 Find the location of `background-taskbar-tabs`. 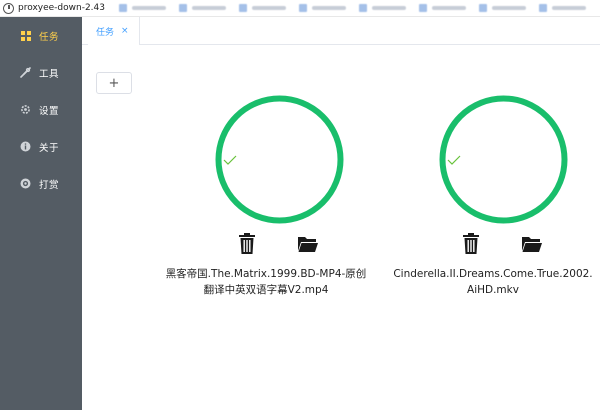

background-taskbar-tabs is located at coordinates (359, 8).